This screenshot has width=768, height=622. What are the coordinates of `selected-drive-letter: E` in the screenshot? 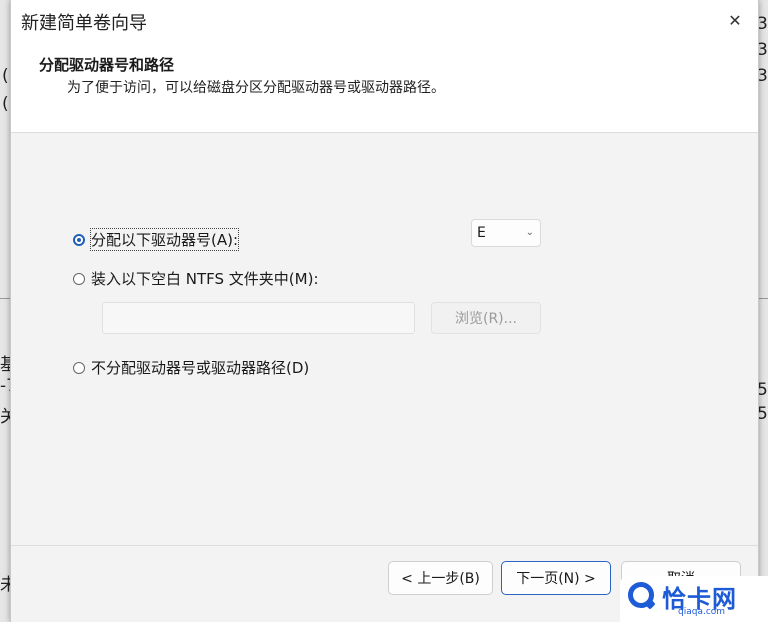 It's located at (481, 233).